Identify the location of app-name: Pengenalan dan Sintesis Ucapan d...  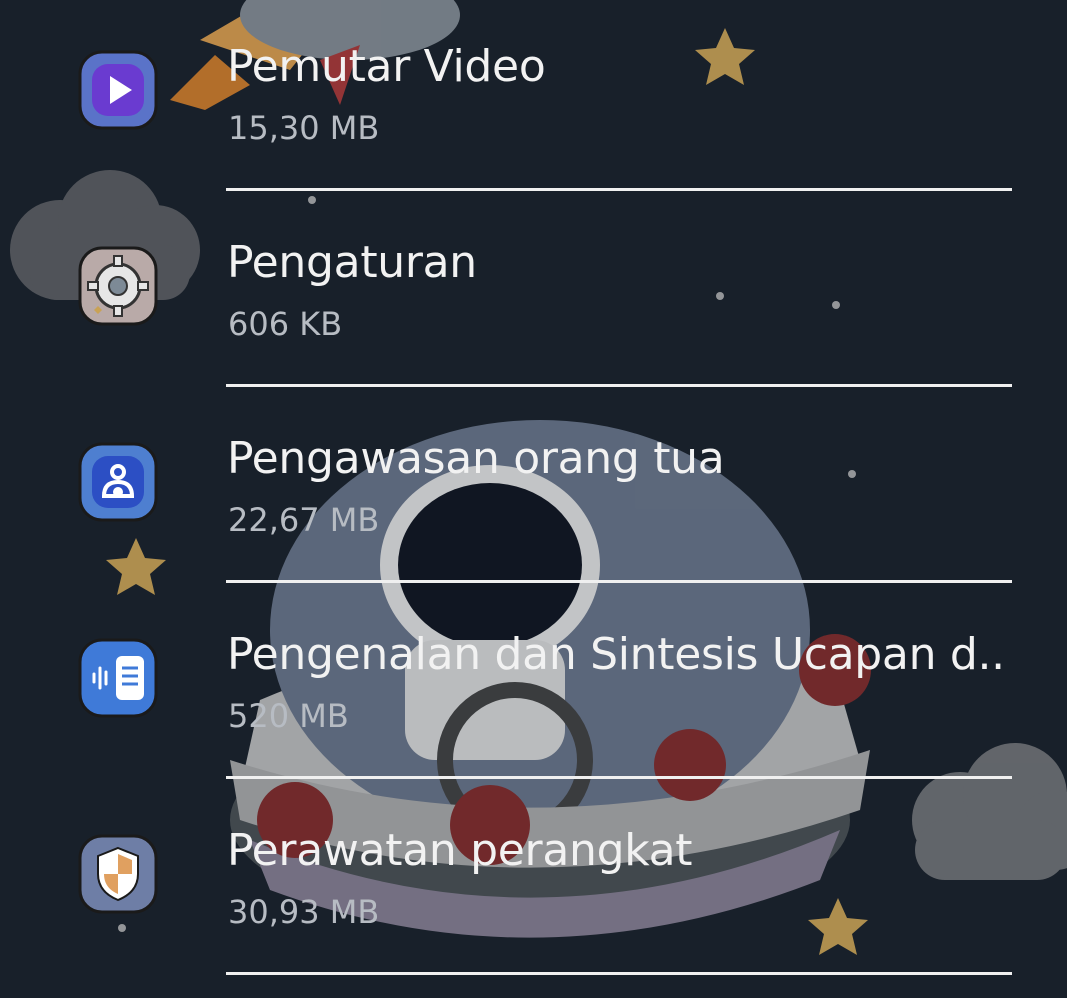
(616, 654).